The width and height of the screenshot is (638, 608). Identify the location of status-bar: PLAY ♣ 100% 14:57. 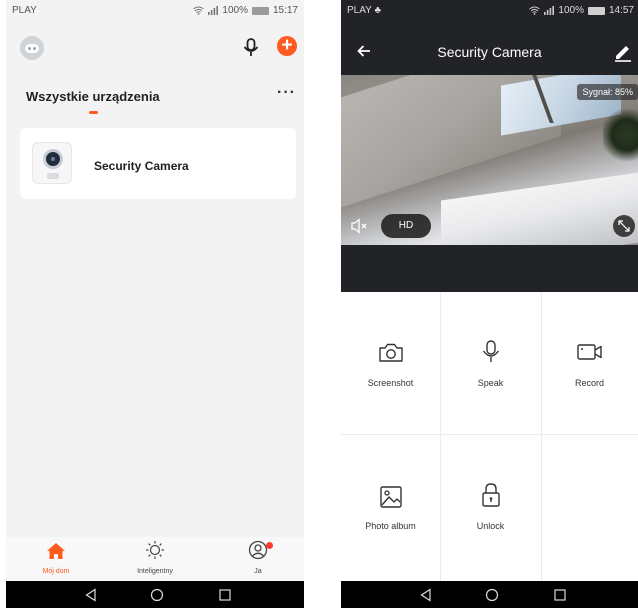
(489, 12).